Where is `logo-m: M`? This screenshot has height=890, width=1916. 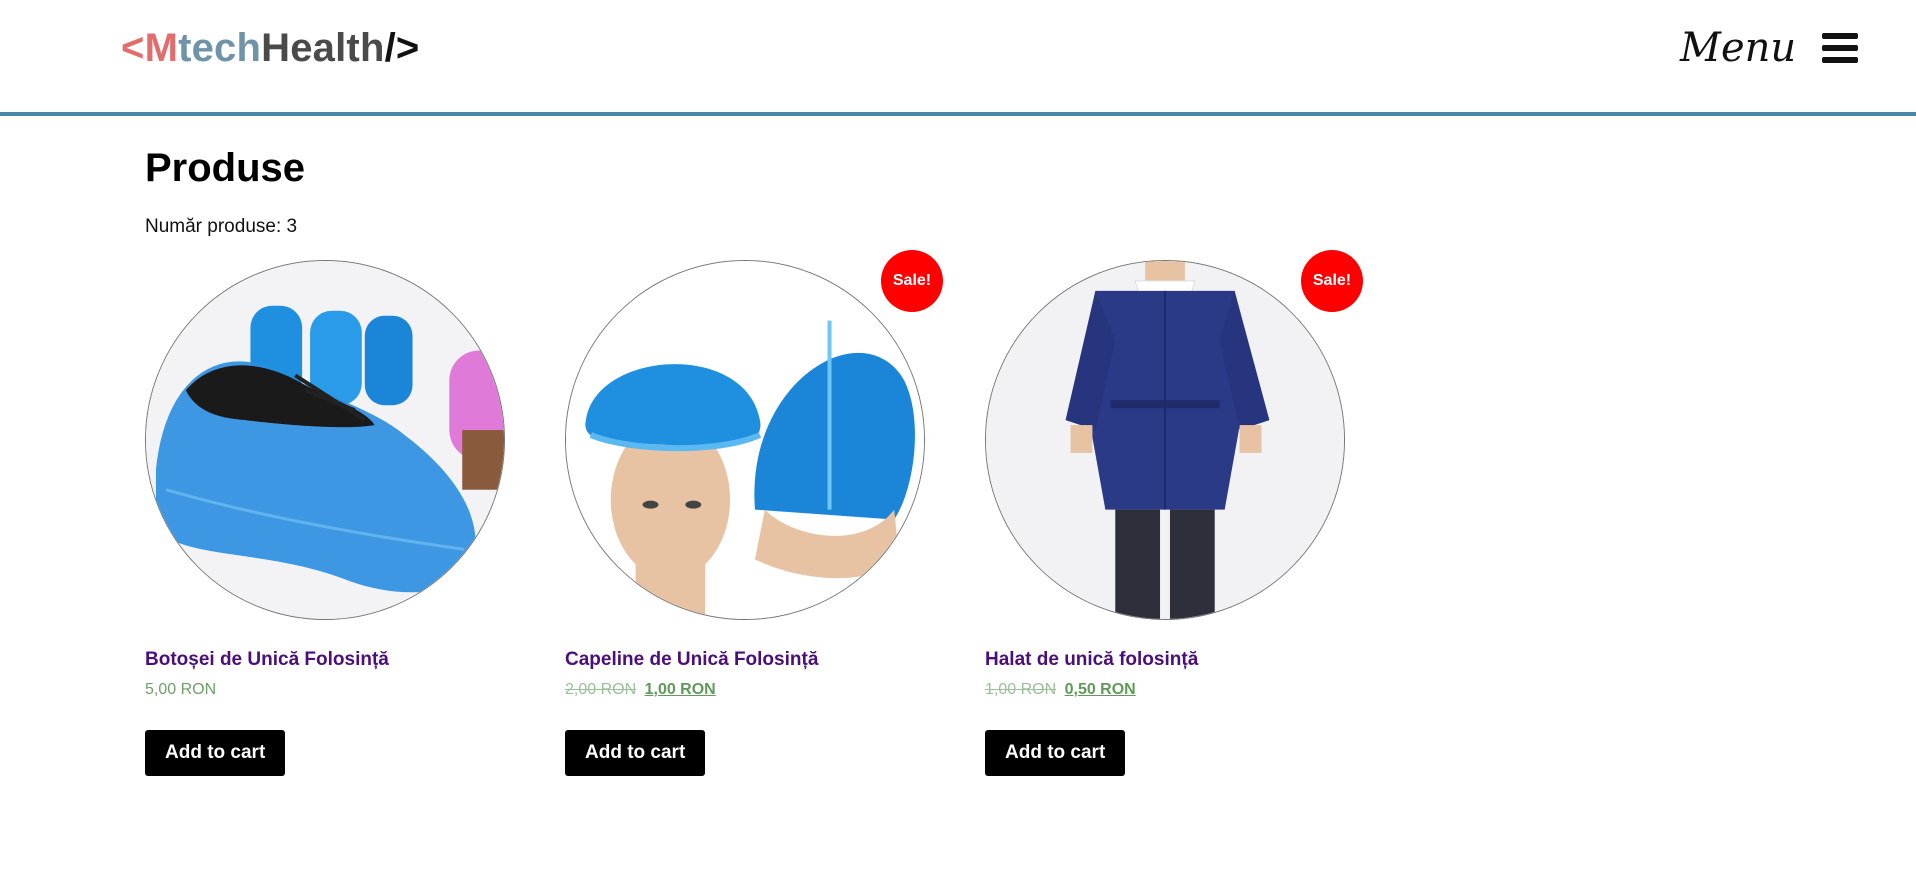 logo-m: M is located at coordinates (161, 48).